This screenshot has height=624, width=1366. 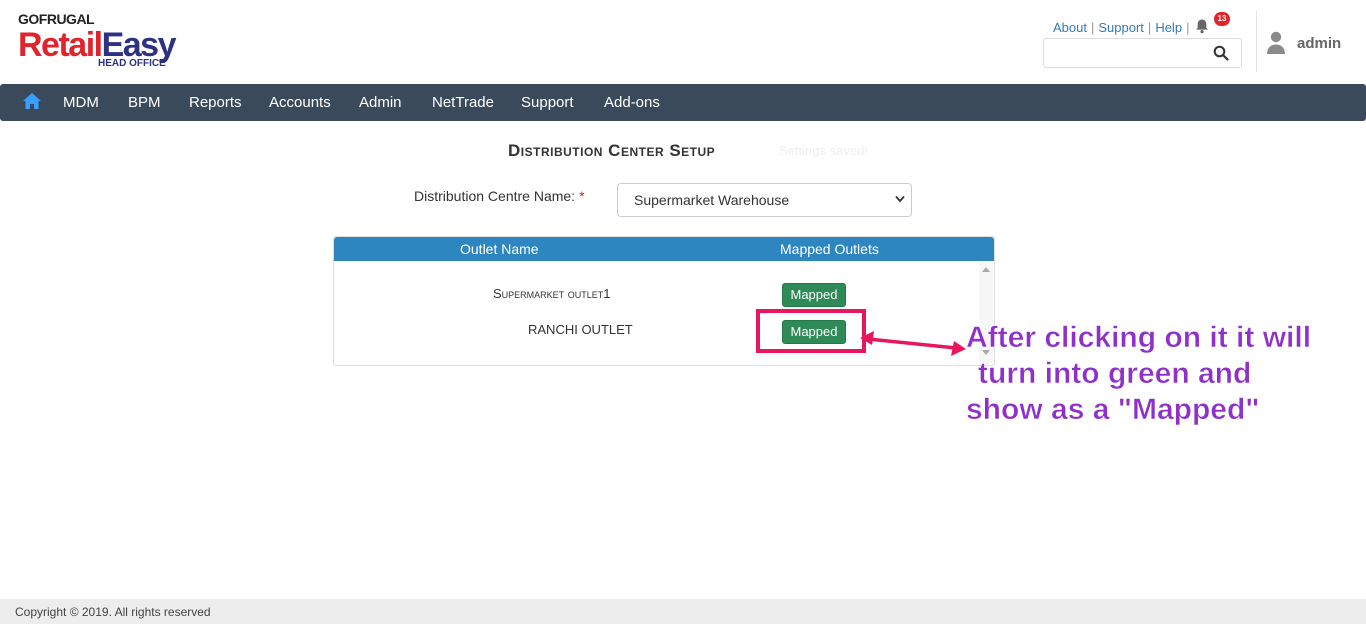 What do you see at coordinates (712, 200) in the screenshot?
I see `dc-name-selected-value: Supermarket Warehouse` at bounding box center [712, 200].